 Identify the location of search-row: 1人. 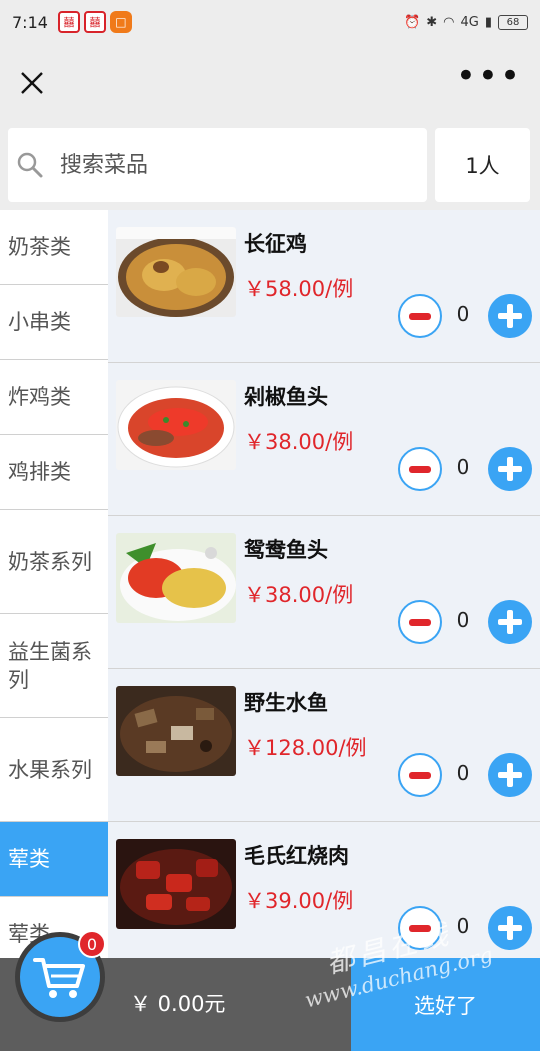
(270, 166).